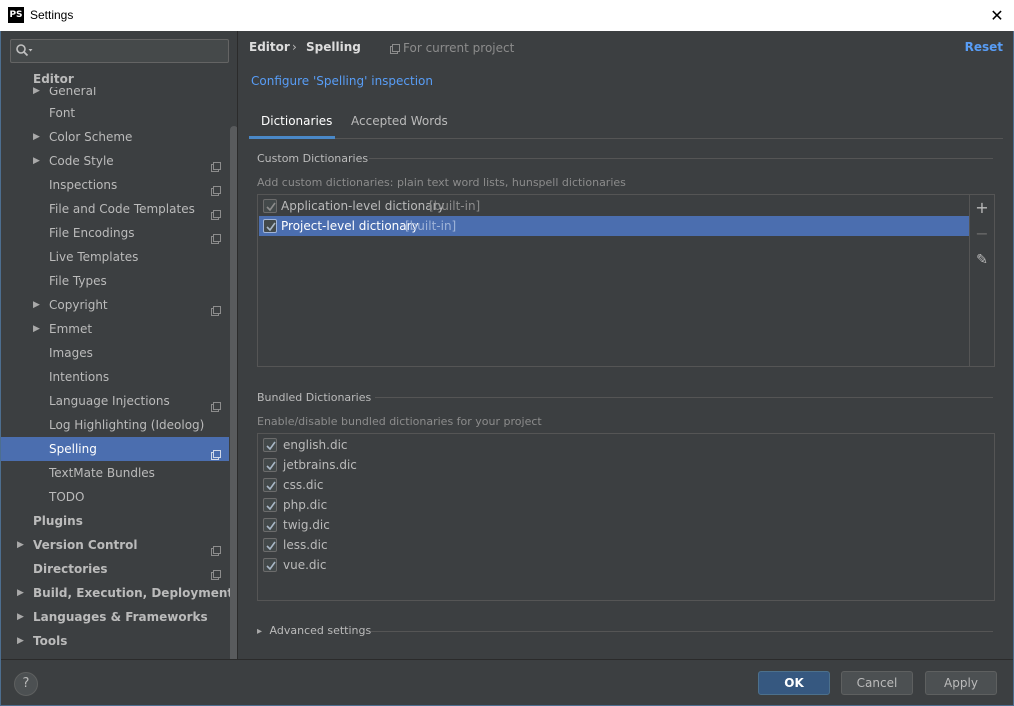 This screenshot has height=706, width=1014. What do you see at coordinates (626, 505) in the screenshot?
I see `list-item: php.dic` at bounding box center [626, 505].